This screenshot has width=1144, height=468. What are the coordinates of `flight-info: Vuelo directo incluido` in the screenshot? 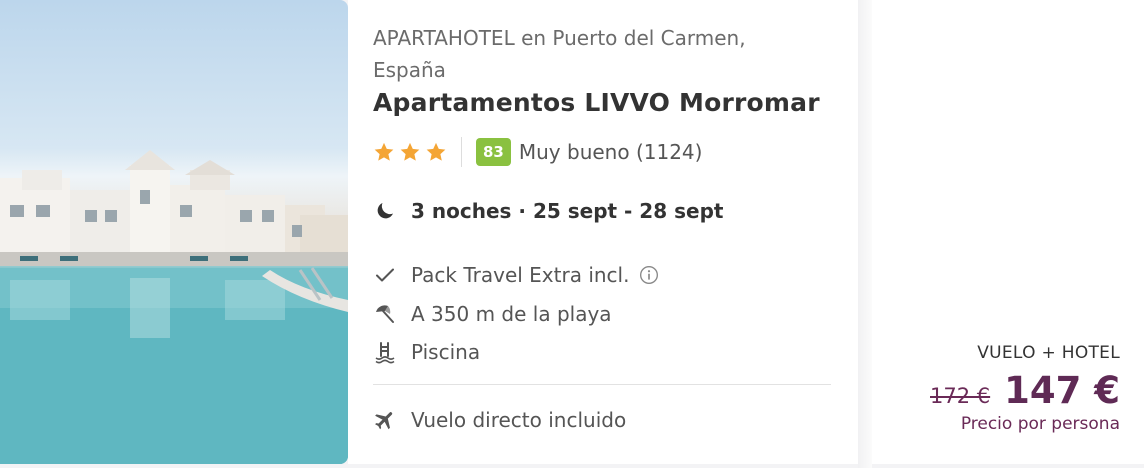 It's located at (499, 420).